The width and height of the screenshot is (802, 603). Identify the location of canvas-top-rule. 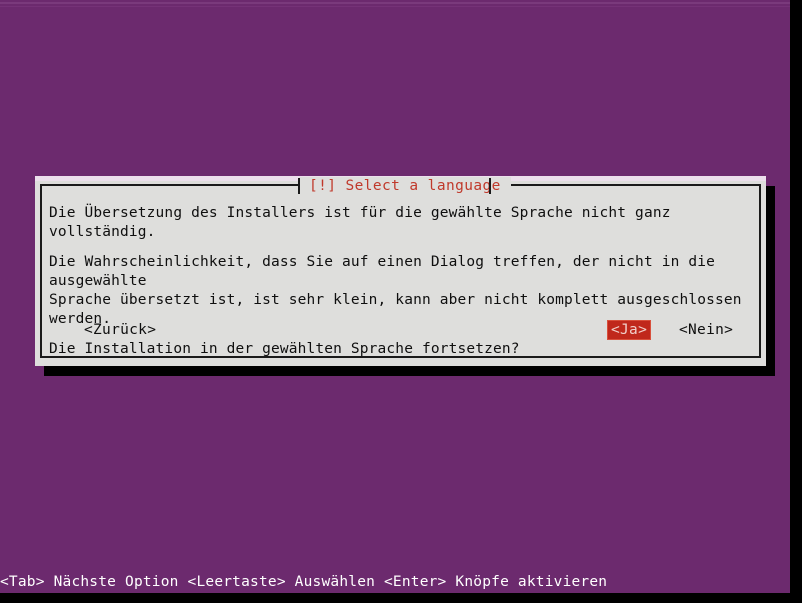
(395, 3).